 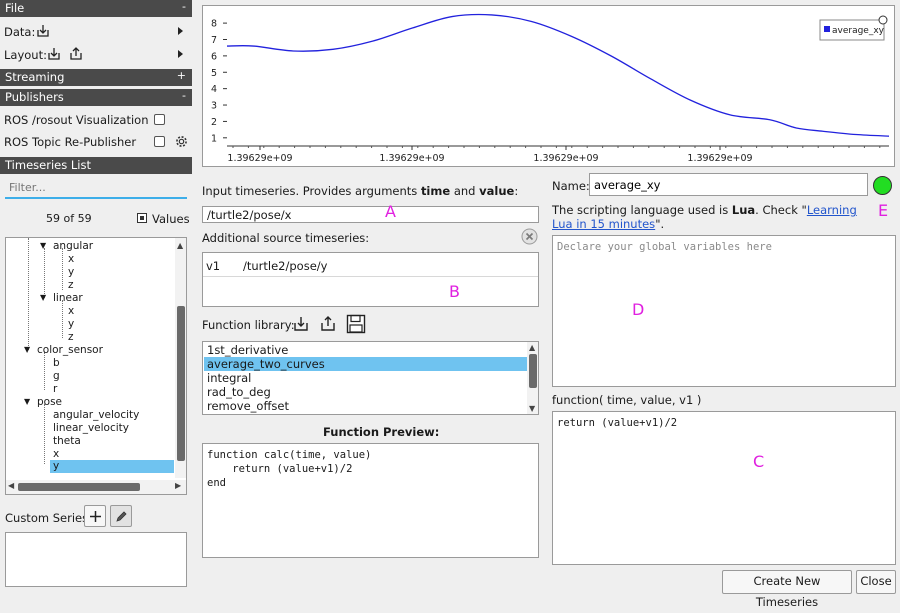 I want to click on timeseries-section-header: Timeseries List, so click(x=96, y=165).